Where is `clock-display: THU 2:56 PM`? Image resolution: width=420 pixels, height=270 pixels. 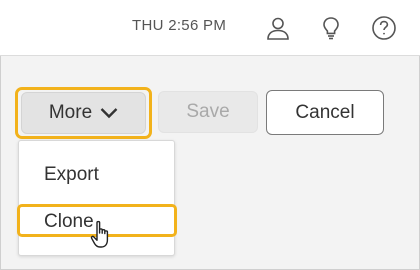
clock-display: THU 2:56 PM is located at coordinates (179, 25).